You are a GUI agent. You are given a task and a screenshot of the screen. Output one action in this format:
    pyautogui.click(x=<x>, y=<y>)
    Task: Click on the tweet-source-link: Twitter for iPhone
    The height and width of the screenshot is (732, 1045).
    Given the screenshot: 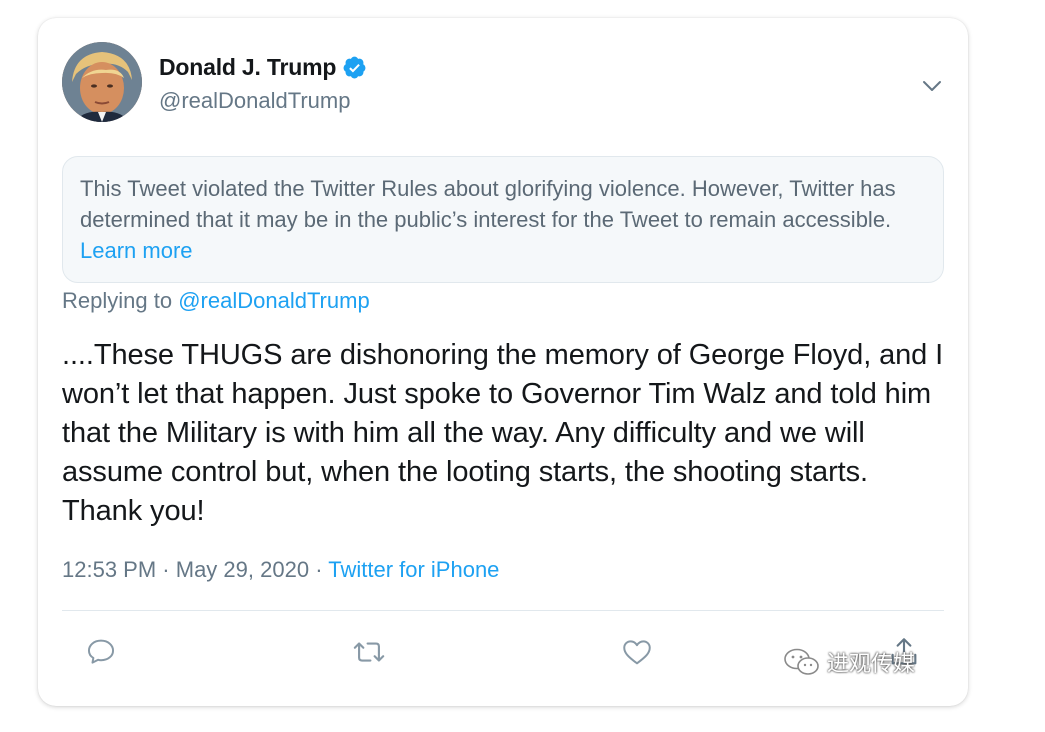 What is the action you would take?
    pyautogui.click(x=413, y=569)
    